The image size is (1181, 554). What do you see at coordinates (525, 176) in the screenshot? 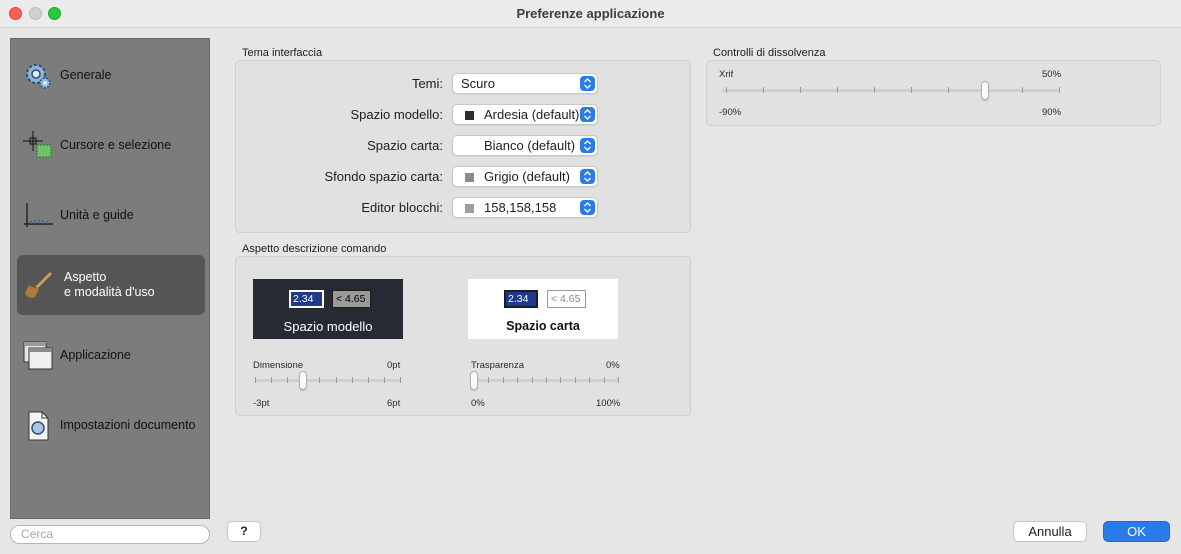
I see `paper-background-popup: Grigio (default)` at bounding box center [525, 176].